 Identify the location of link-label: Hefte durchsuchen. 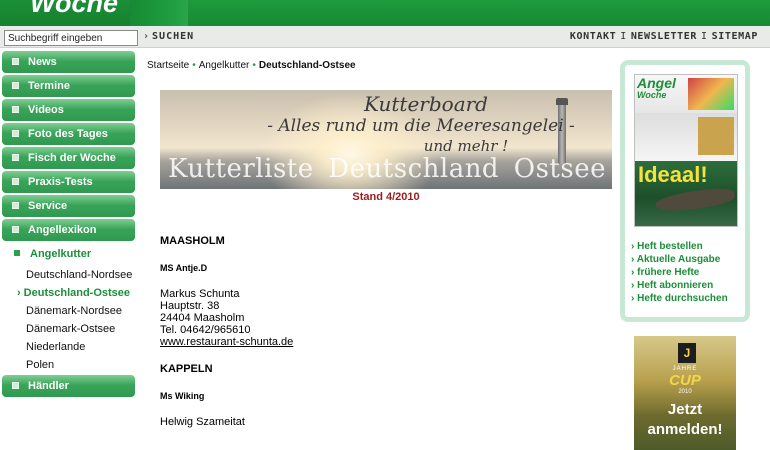
(682, 298).